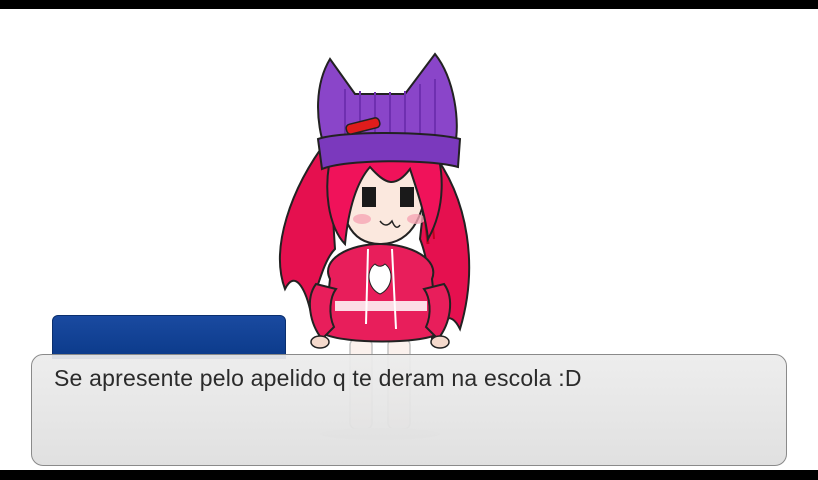  Describe the element at coordinates (169, 337) in the screenshot. I see `speaker-name-plate` at that location.